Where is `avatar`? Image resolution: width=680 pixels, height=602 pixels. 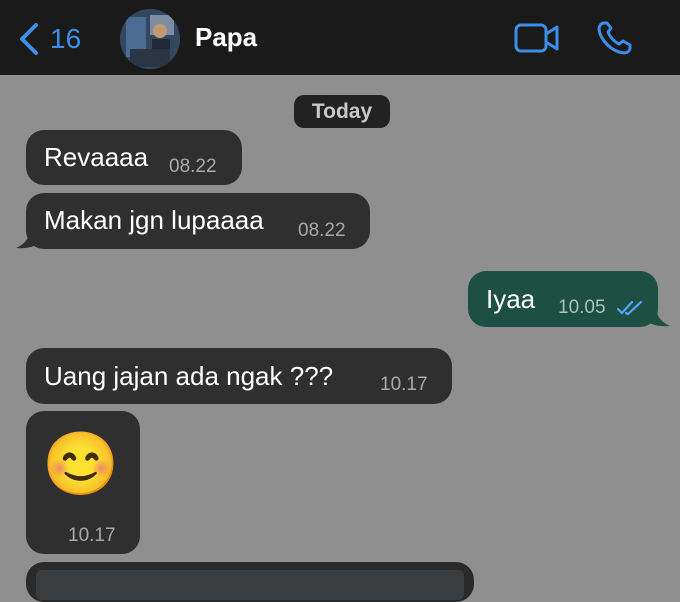
avatar is located at coordinates (150, 39).